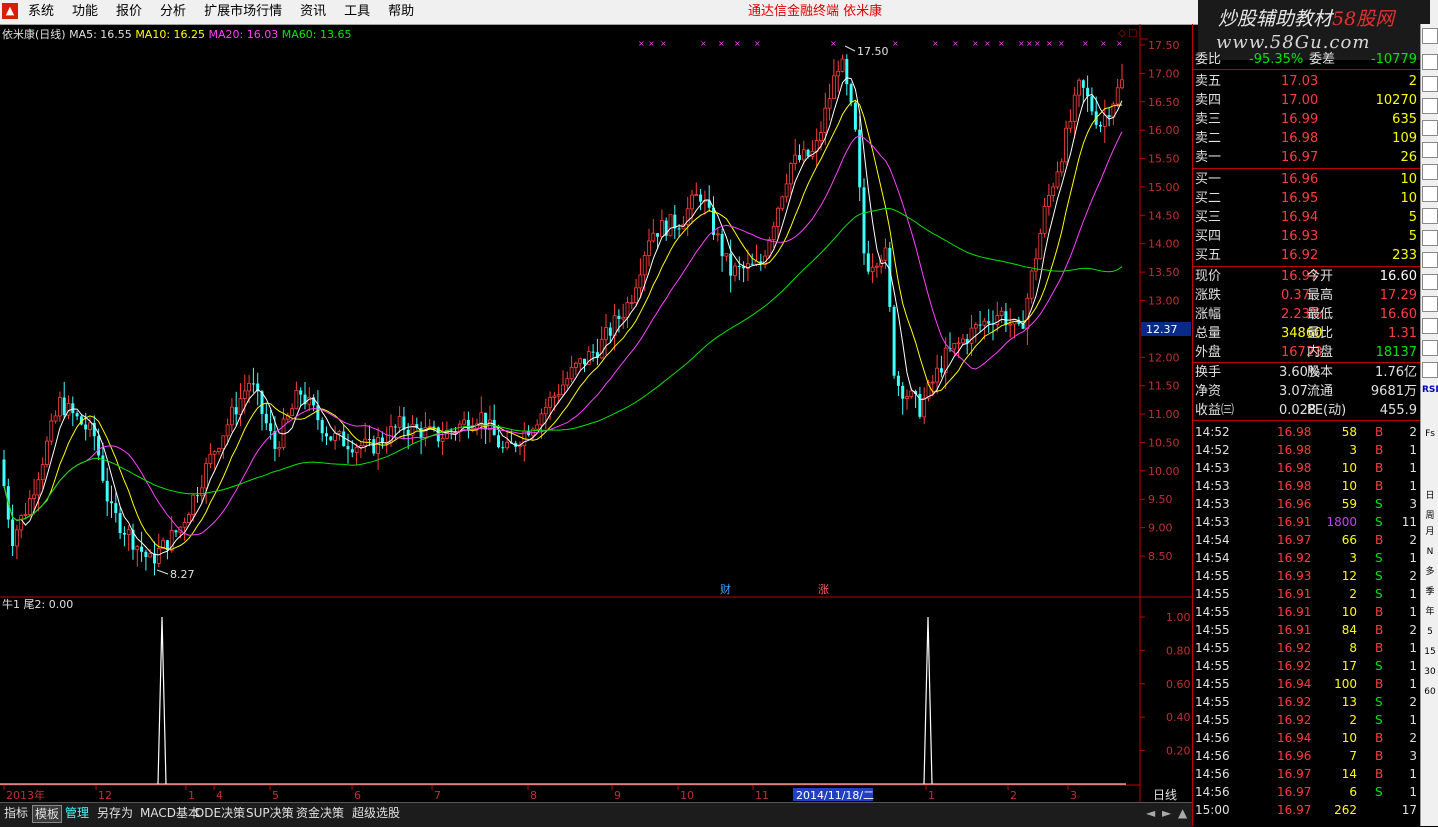 This screenshot has height=827, width=1438. Describe the element at coordinates (129, 12) in the screenshot. I see `menu-quote: 报价` at that location.